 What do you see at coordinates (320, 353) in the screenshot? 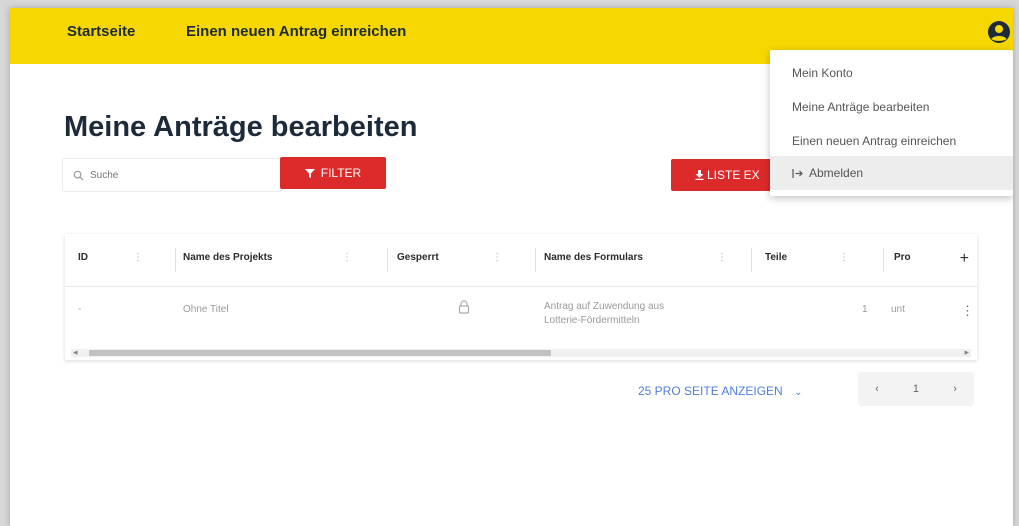
I see `scrollbar-thumb` at bounding box center [320, 353].